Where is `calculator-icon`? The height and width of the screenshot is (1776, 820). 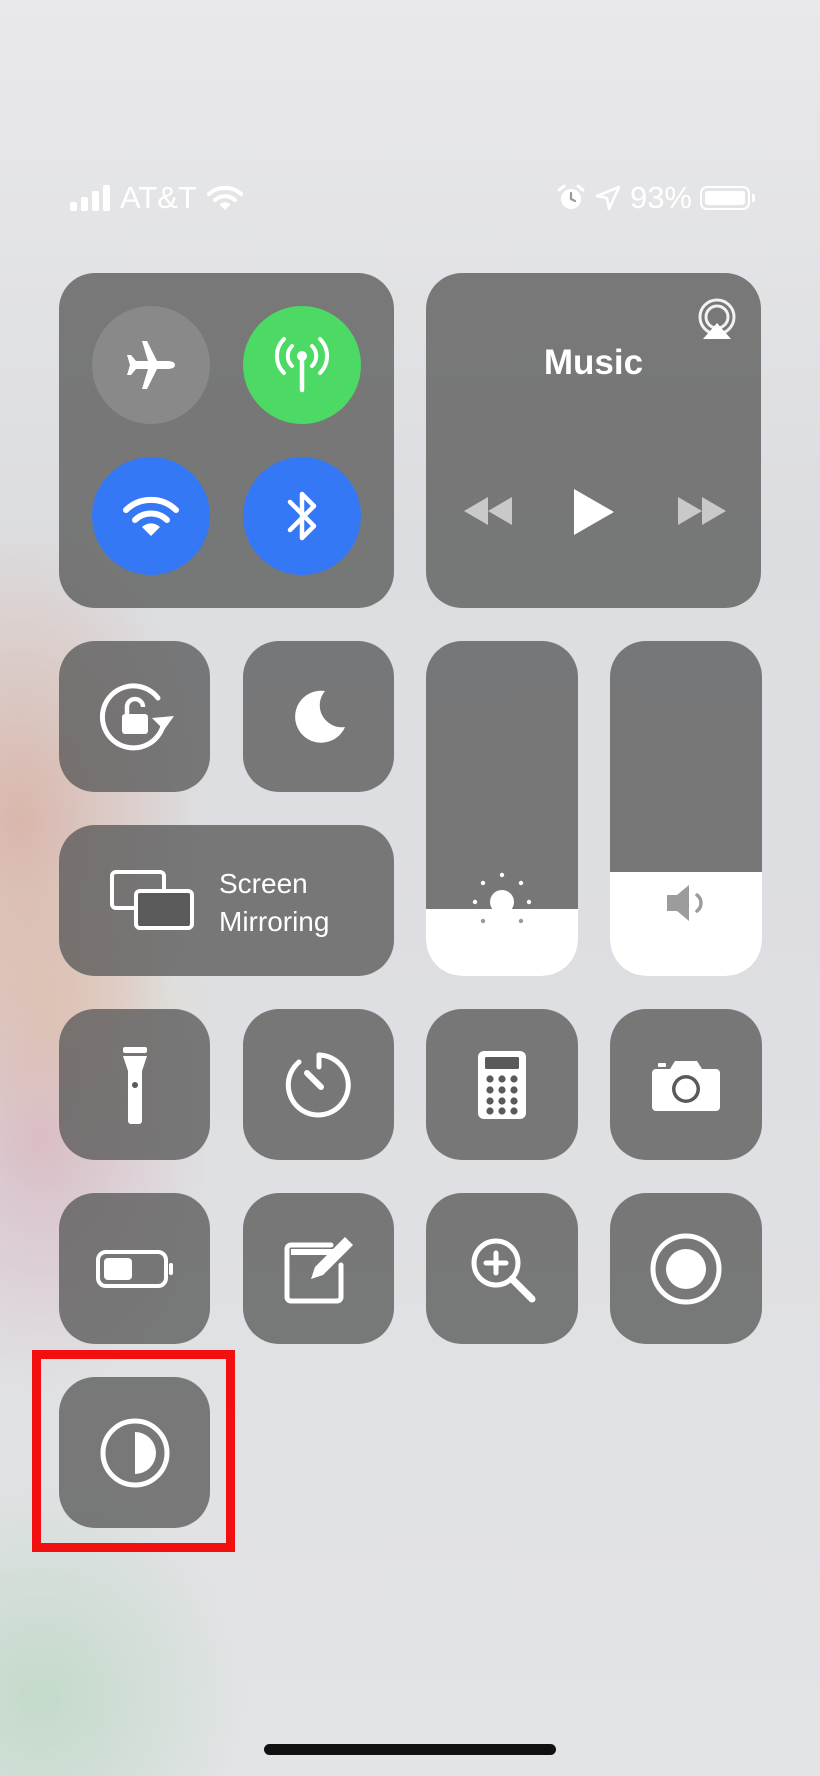 calculator-icon is located at coordinates (502, 1085).